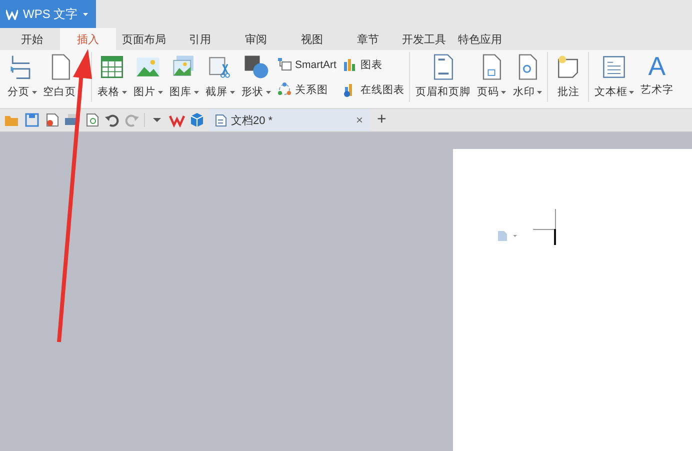 Image resolution: width=692 pixels, height=451 pixels. Describe the element at coordinates (424, 39) in the screenshot. I see `ribbon-tab: 开发工具` at that location.